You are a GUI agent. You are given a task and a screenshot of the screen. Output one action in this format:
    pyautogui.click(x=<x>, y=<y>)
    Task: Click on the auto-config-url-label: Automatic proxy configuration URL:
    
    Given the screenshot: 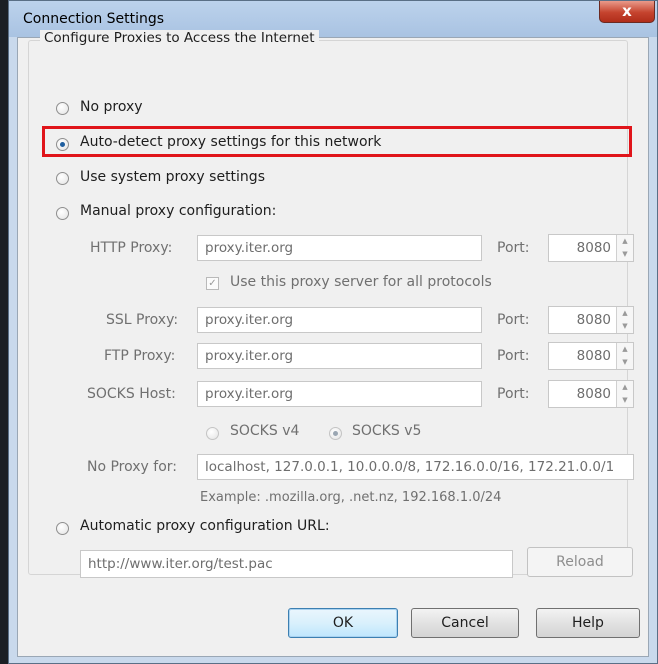 What is the action you would take?
    pyautogui.click(x=205, y=526)
    